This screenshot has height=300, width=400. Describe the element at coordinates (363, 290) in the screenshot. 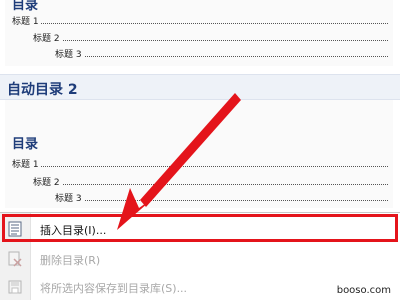

I see `watermark: booso.com` at that location.